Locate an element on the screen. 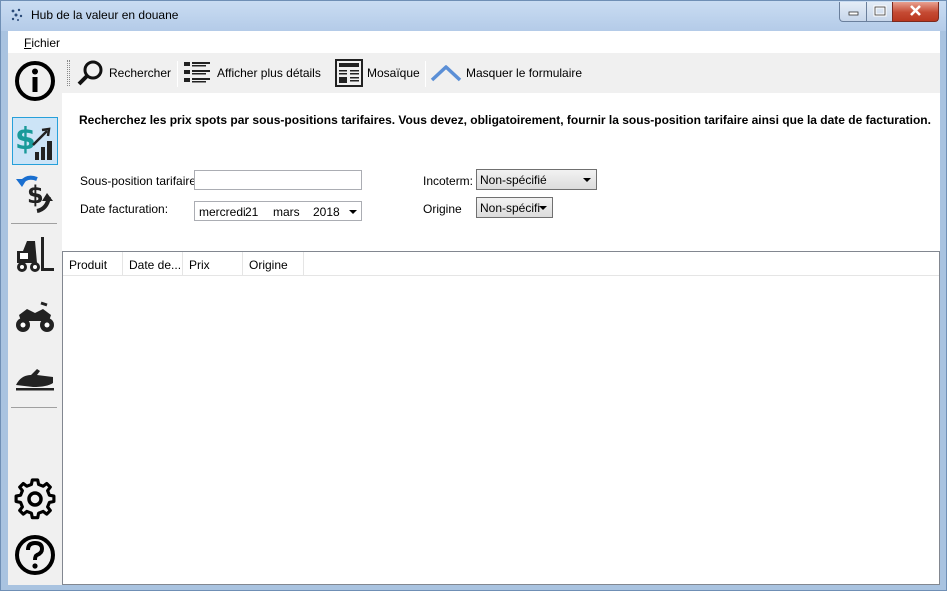 The width and height of the screenshot is (947, 591). close-button is located at coordinates (915, 12).